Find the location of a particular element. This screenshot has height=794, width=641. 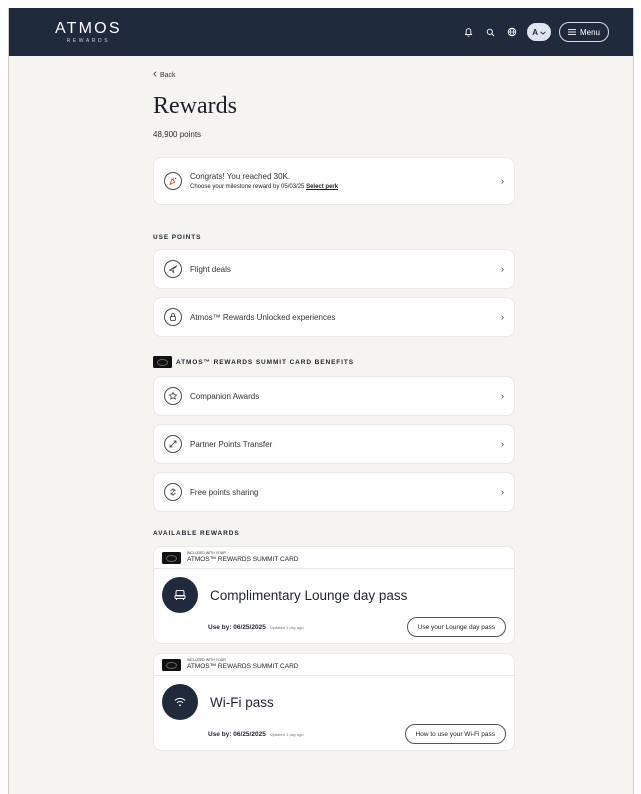

atmos-logo: ATMOS REWARDS is located at coordinates (88, 31).